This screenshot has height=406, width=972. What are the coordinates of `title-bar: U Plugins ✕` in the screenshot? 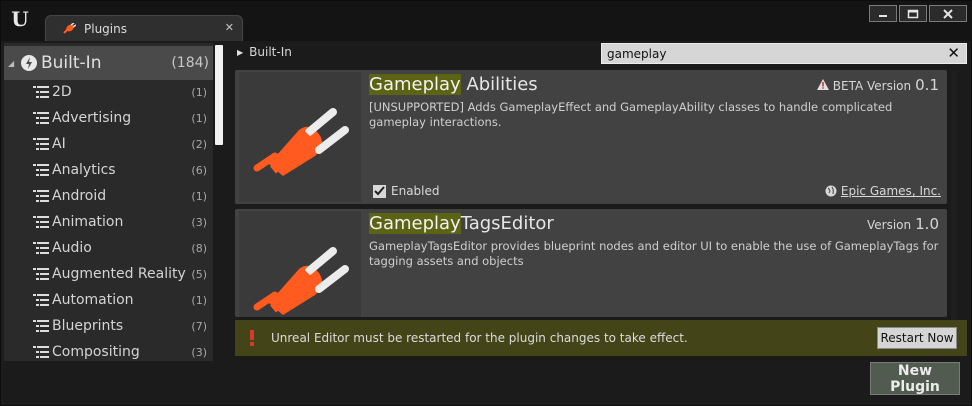 It's located at (486, 21).